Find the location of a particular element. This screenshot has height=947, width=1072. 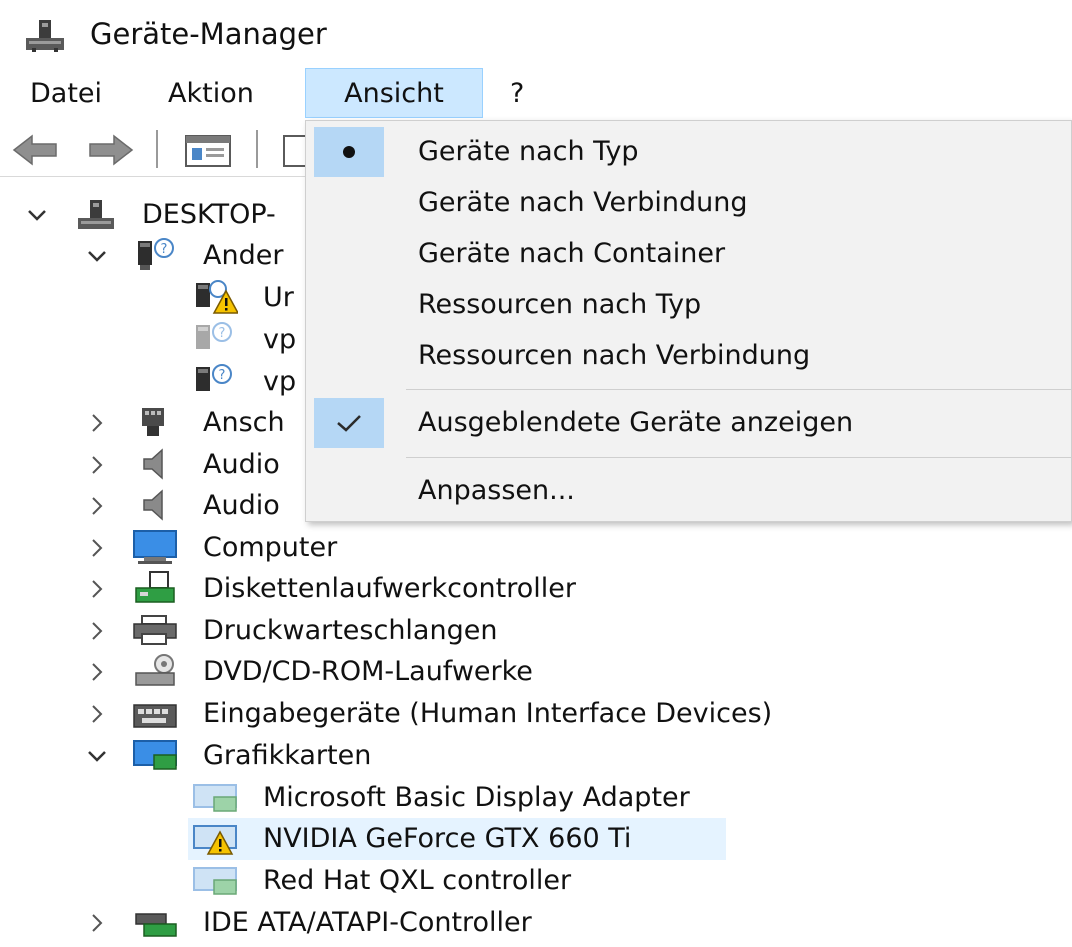

tree-category-label: Ansch is located at coordinates (244, 422).